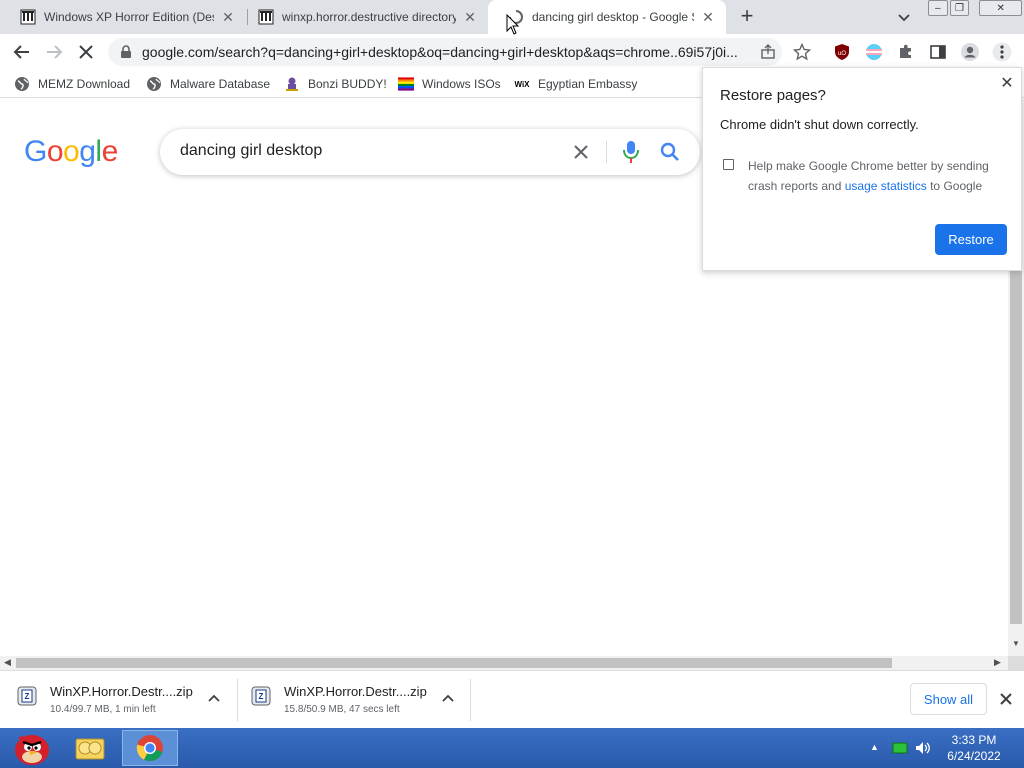  I want to click on scroll-left-arrow-icon: ◀, so click(7, 662).